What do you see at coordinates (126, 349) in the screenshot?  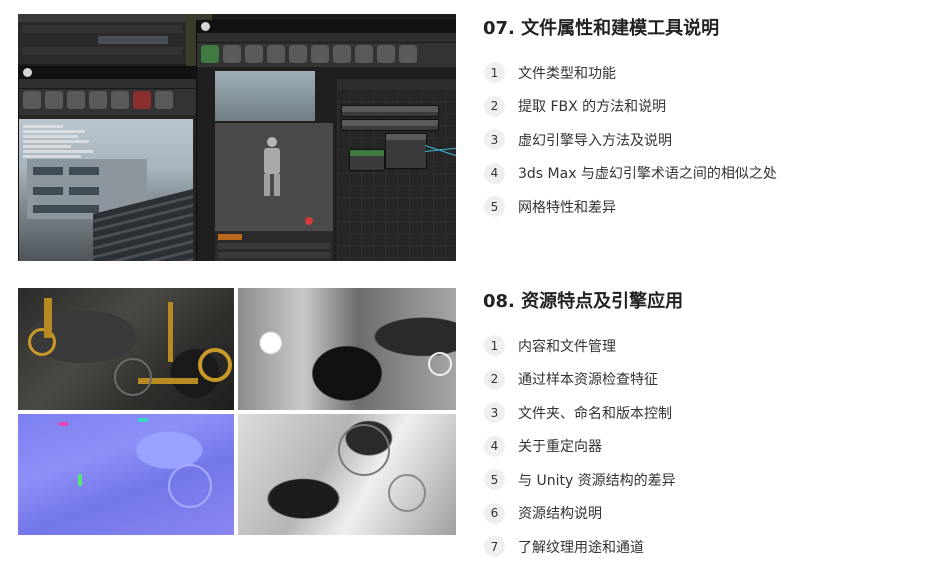 I see `base-color-texture` at bounding box center [126, 349].